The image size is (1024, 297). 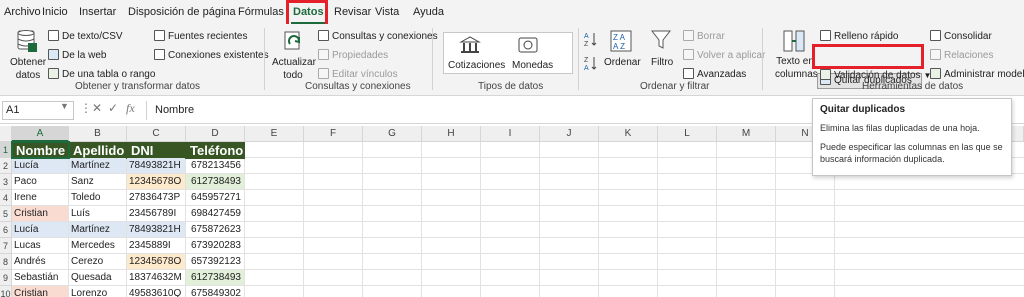 I want to click on column-header-d: D, so click(x=215, y=134).